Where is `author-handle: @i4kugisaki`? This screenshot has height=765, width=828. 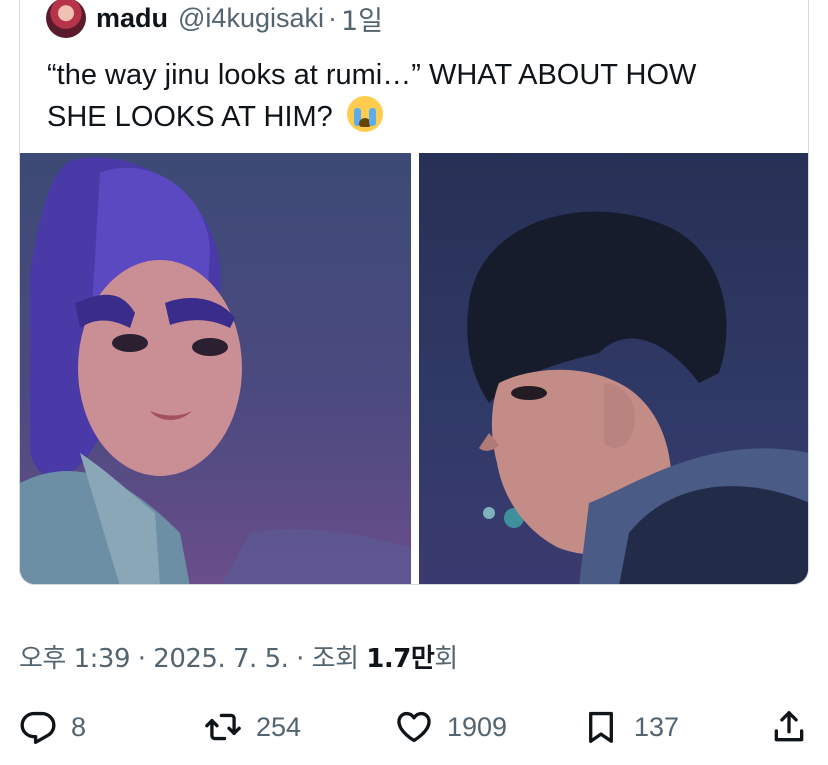 author-handle: @i4kugisaki is located at coordinates (251, 18).